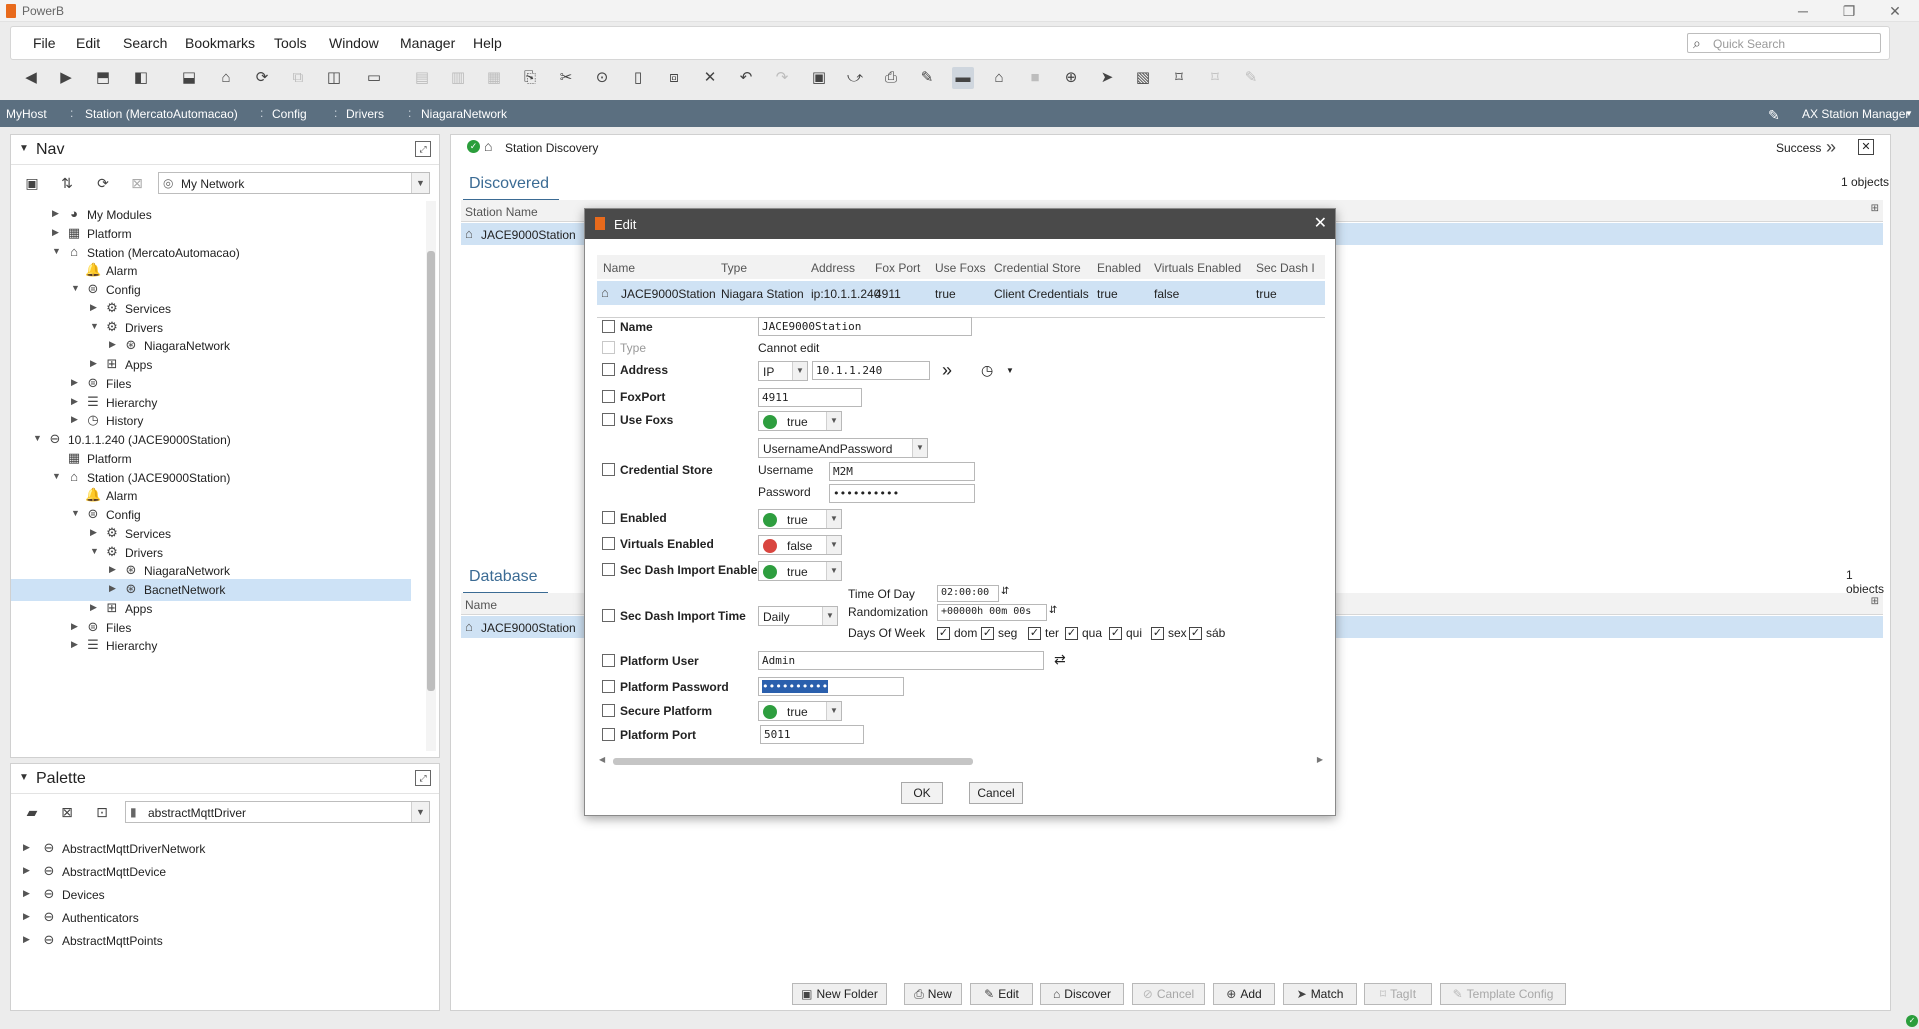 The height and width of the screenshot is (1029, 1919). What do you see at coordinates (798, 616) in the screenshot?
I see `sec-dash-time-mode-select: Daily ▼` at bounding box center [798, 616].